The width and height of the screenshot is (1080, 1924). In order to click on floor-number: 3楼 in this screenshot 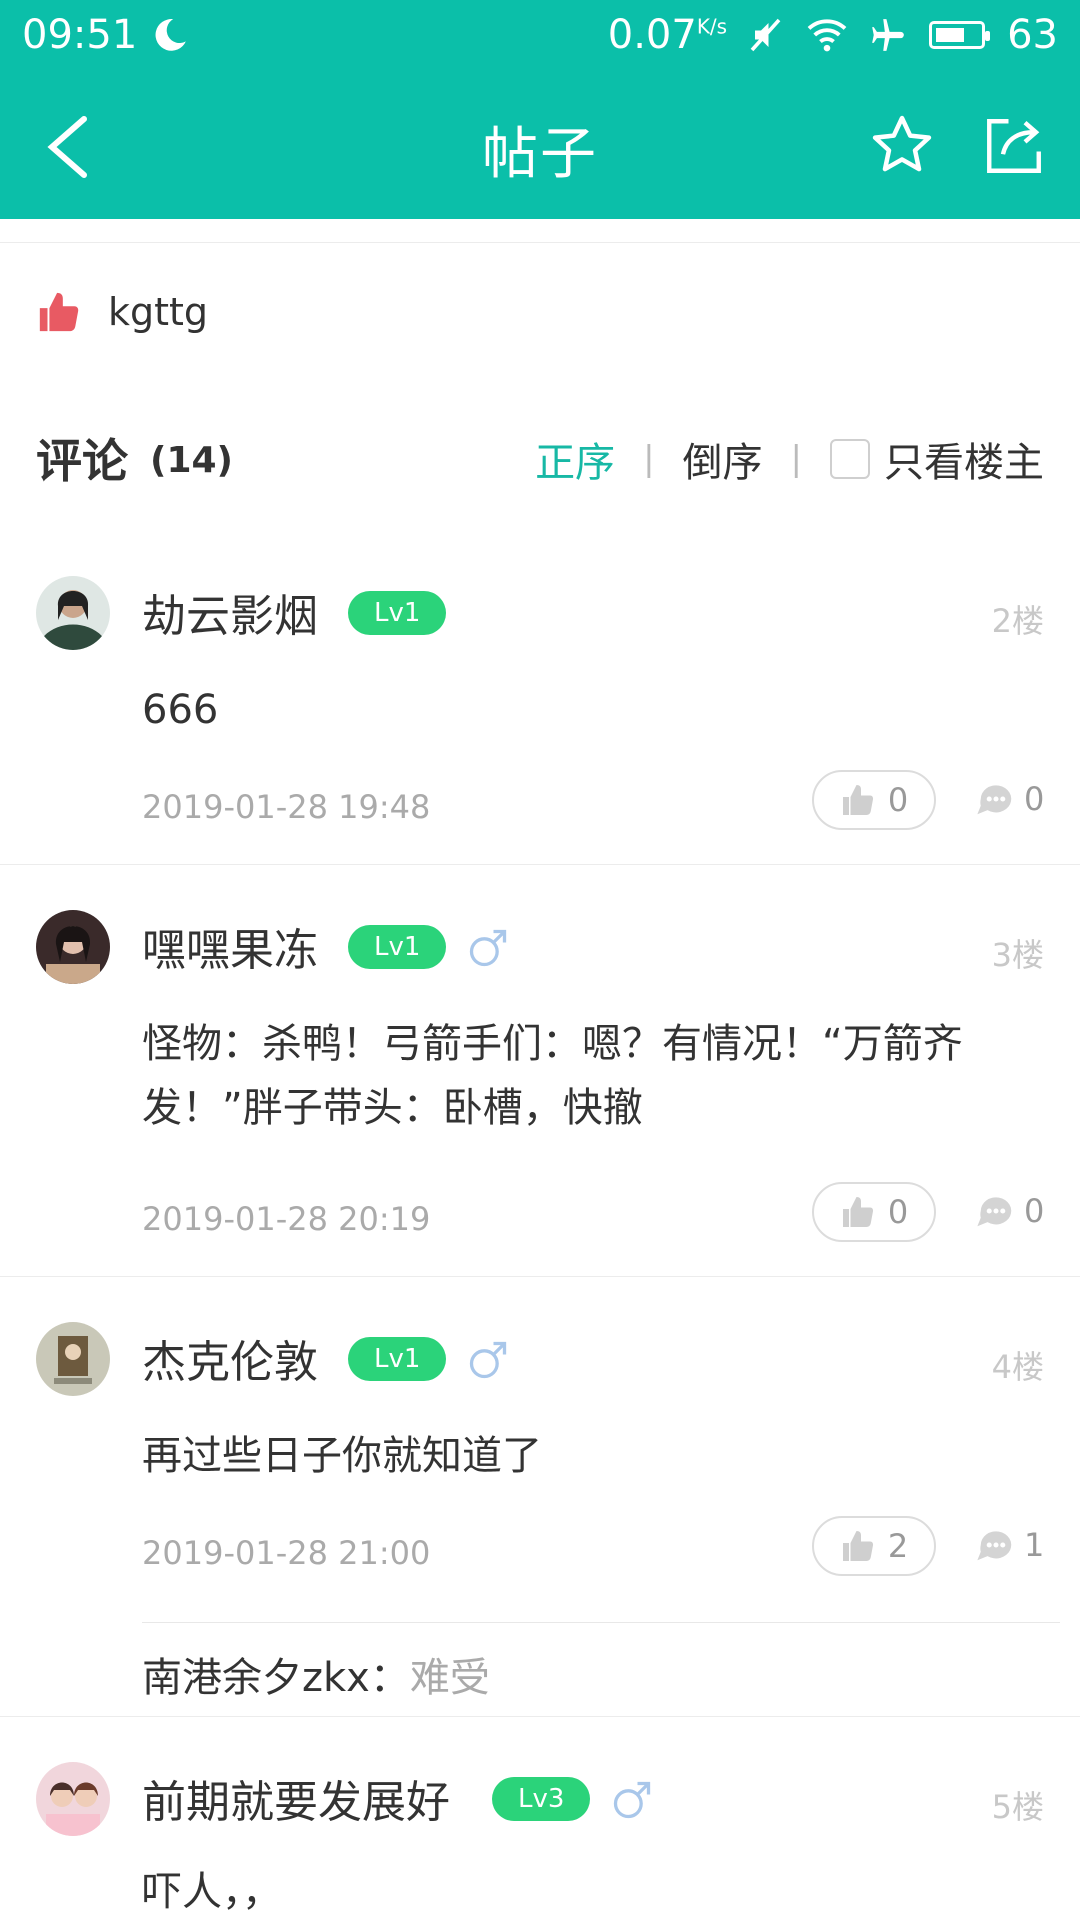, I will do `click(1017, 955)`.